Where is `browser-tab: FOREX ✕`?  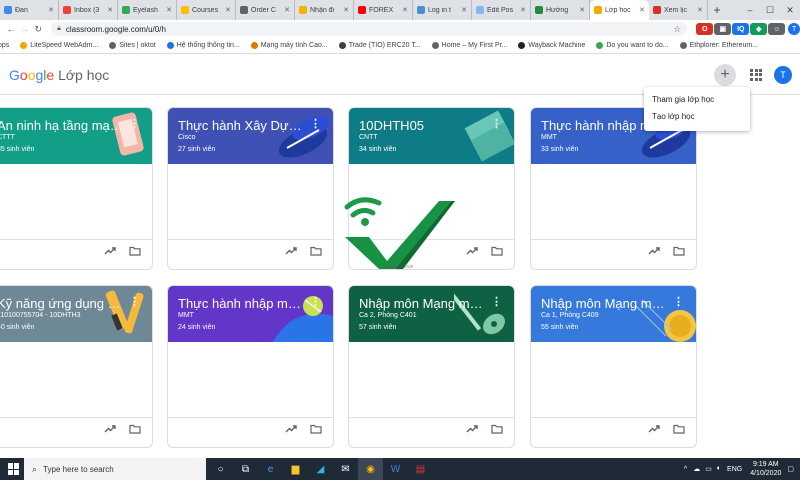
browser-tab: FOREX ✕ is located at coordinates (383, 10).